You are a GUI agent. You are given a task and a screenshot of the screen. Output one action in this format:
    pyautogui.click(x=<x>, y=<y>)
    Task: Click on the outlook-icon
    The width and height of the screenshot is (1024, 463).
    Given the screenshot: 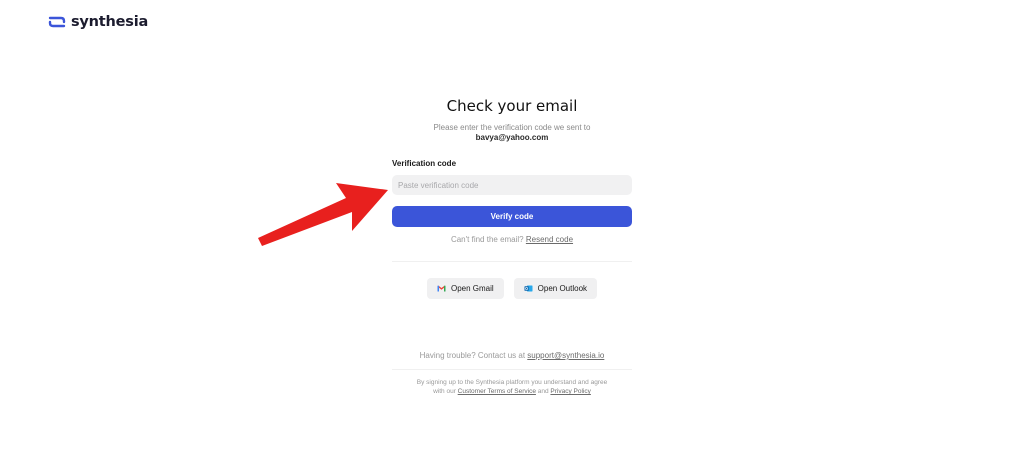 What is the action you would take?
    pyautogui.click(x=528, y=288)
    